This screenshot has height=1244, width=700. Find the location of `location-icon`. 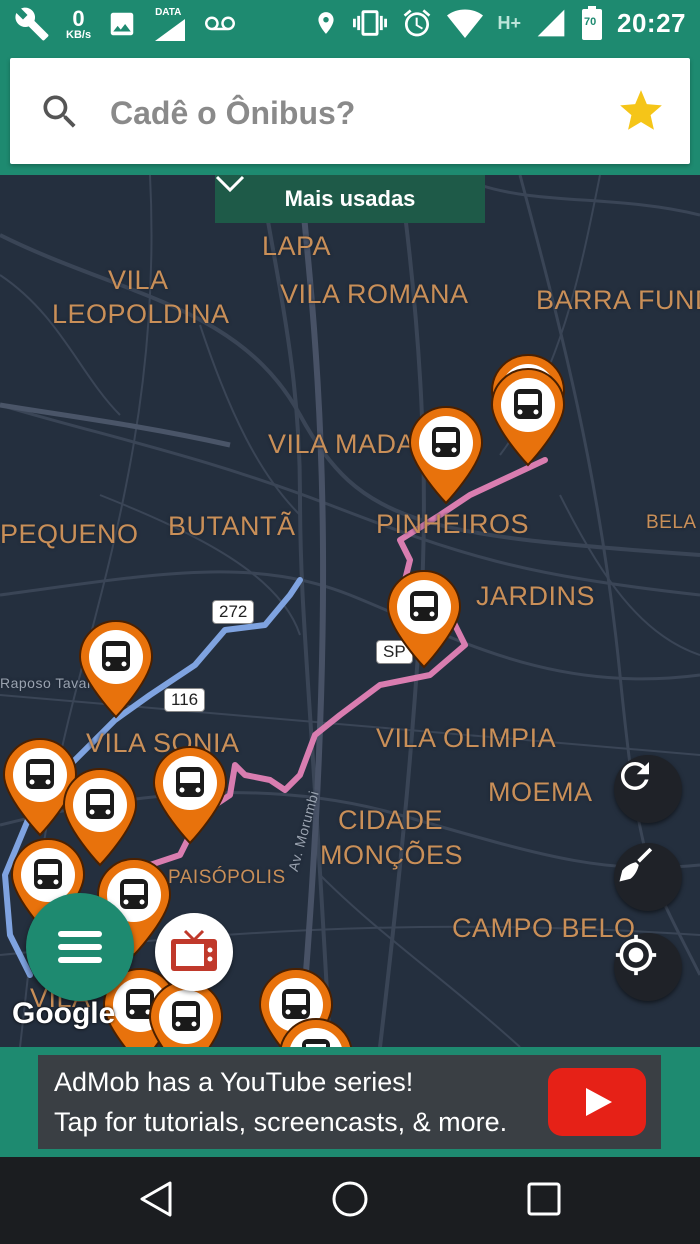

location-icon is located at coordinates (326, 23).